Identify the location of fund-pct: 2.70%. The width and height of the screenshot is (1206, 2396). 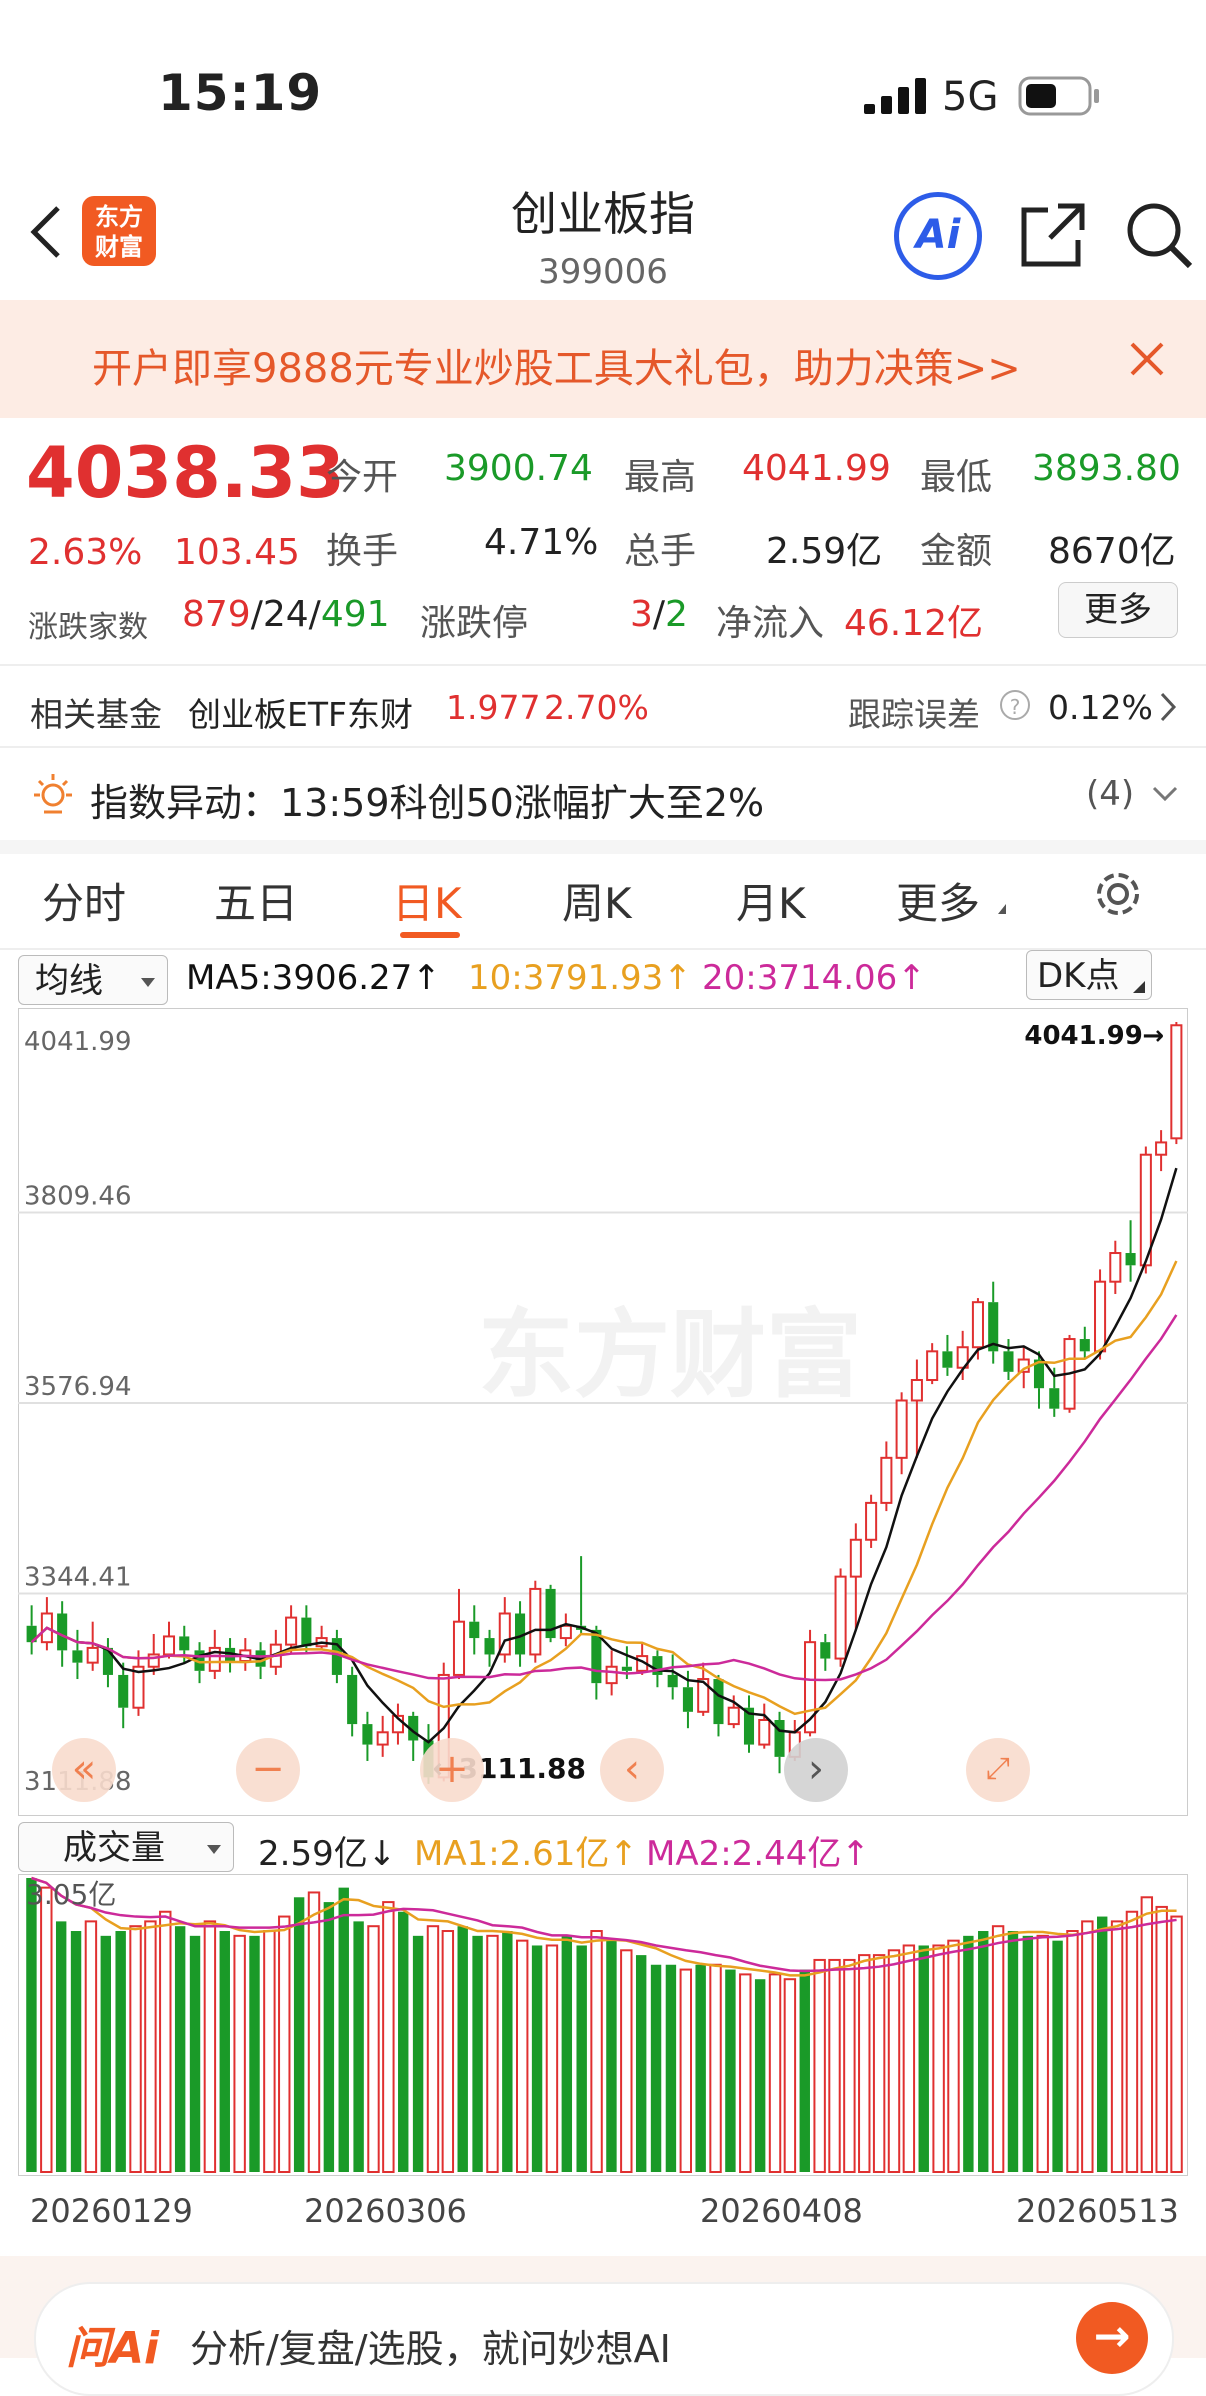
(596, 707).